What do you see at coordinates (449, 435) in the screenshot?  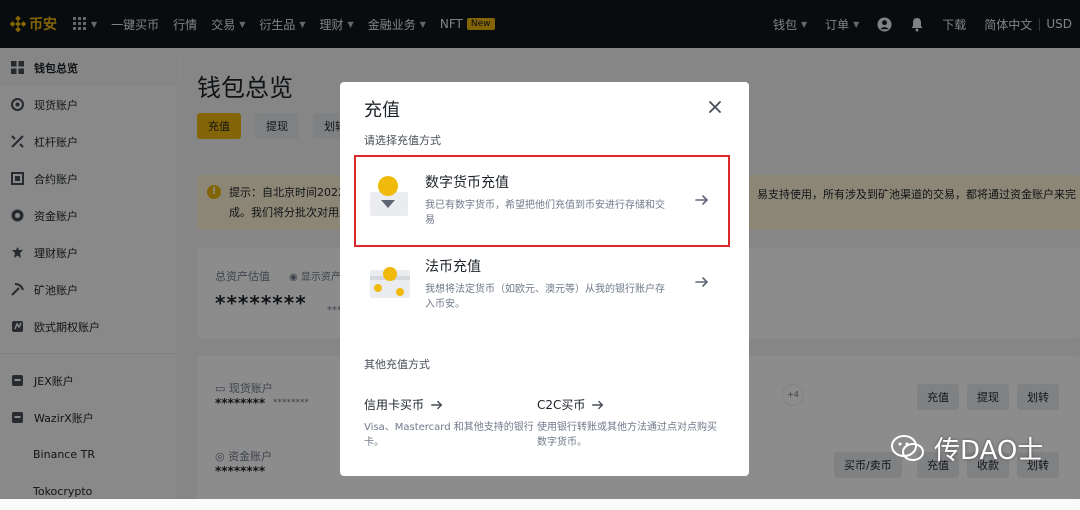 I see `credit-card-desc: Visa、Mastercard 和其他支持的银行卡。` at bounding box center [449, 435].